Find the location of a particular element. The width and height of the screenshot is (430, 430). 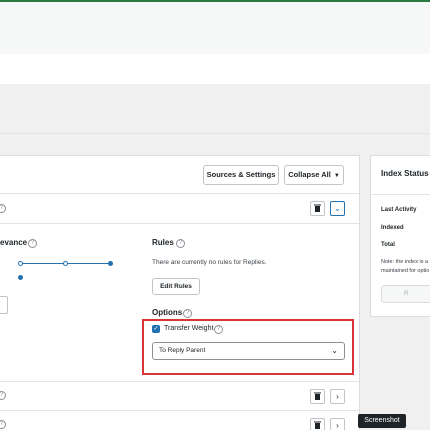

total-label: Total is located at coordinates (388, 245).